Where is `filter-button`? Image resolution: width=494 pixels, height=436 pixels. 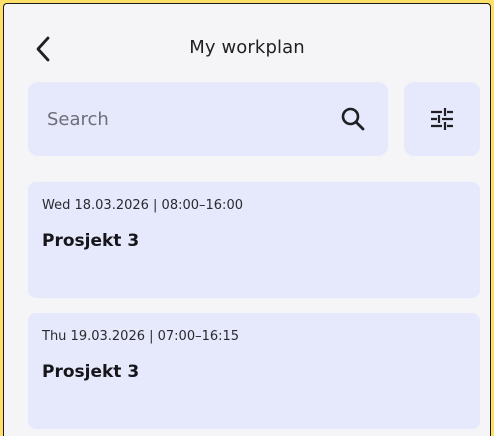 filter-button is located at coordinates (442, 119).